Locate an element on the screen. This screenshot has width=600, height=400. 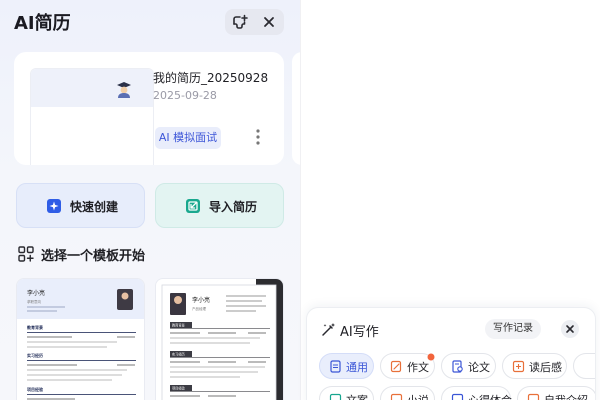
chip-essay: 作文 is located at coordinates (407, 366).